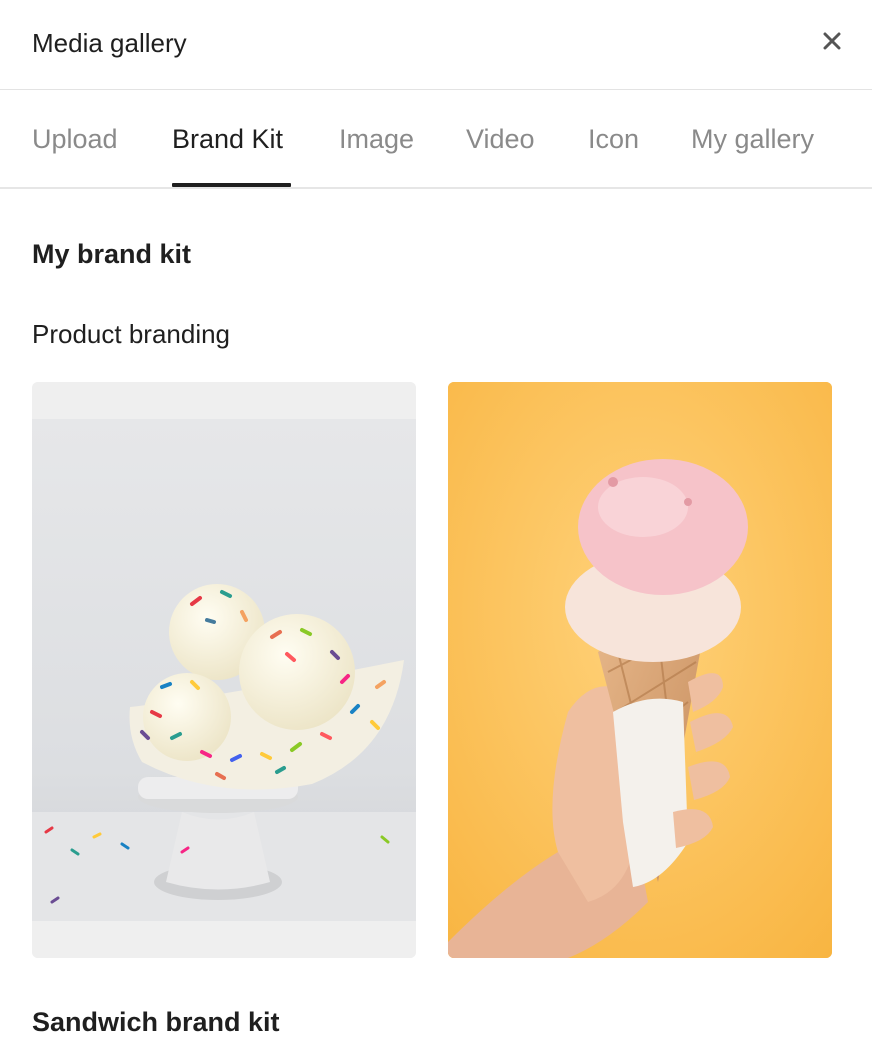 This screenshot has height=1040, width=872. What do you see at coordinates (75, 139) in the screenshot?
I see `tab-upload: Upload` at bounding box center [75, 139].